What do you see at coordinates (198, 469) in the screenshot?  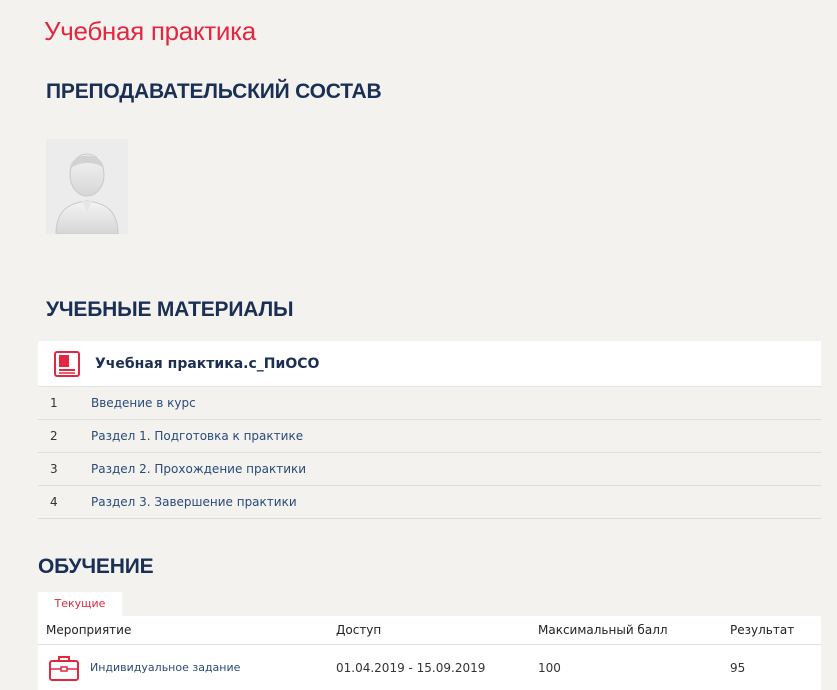 I see `item-link: Раздел 2. Прохождение практики` at bounding box center [198, 469].